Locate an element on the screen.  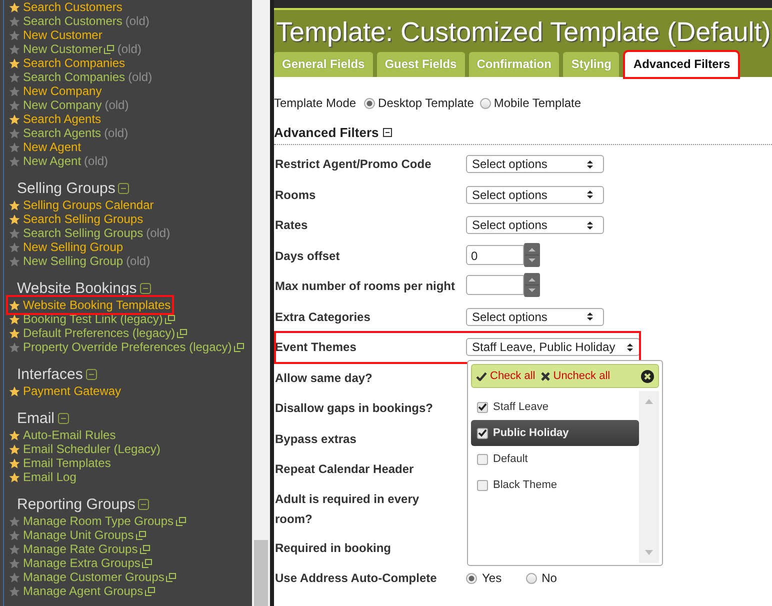
uncheck-all-link: Uncheck all is located at coordinates (575, 376).